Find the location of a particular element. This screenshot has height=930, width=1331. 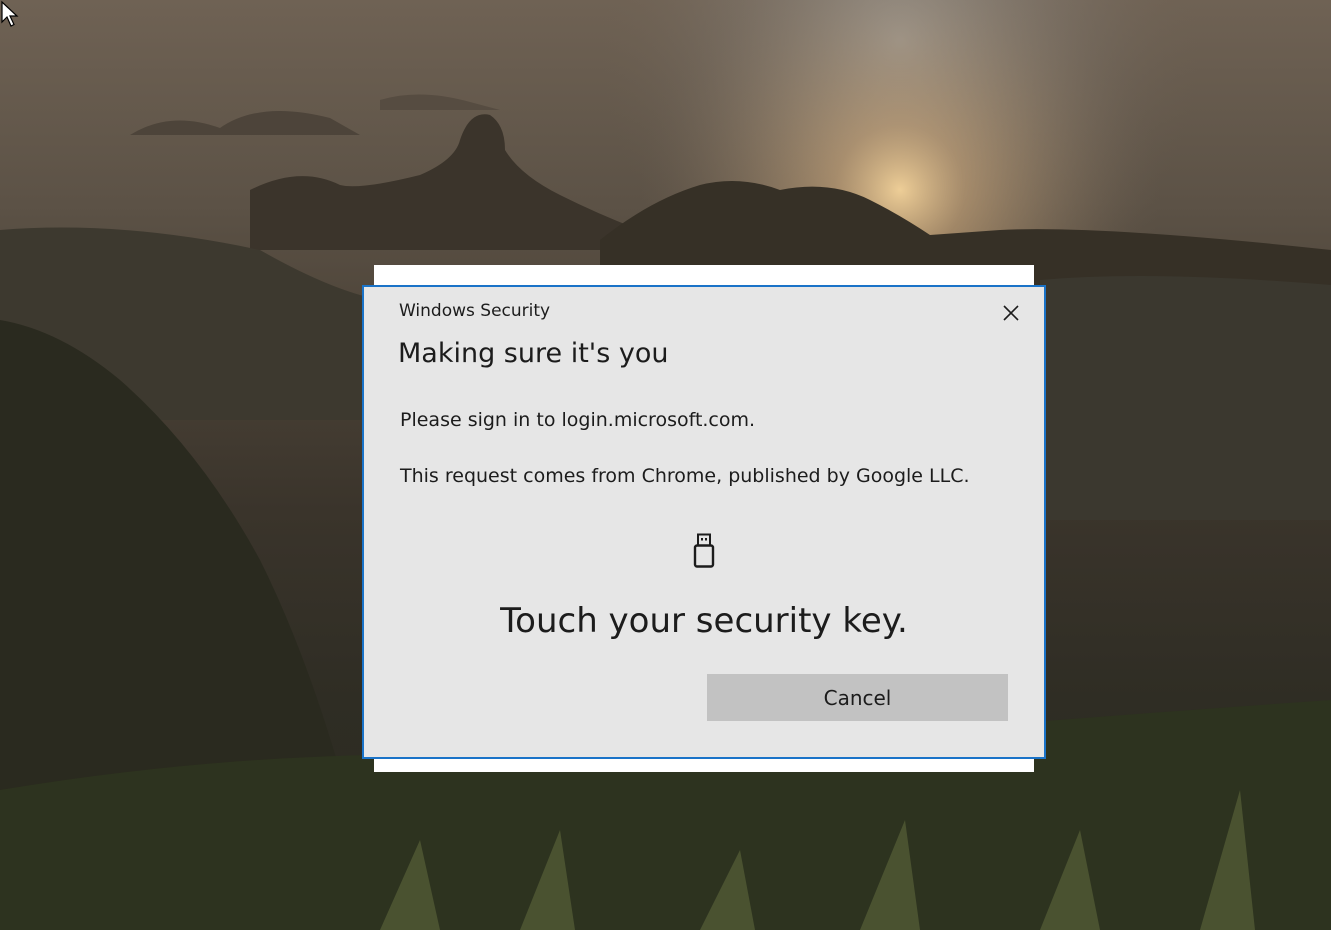

close-button is located at coordinates (1011, 313).